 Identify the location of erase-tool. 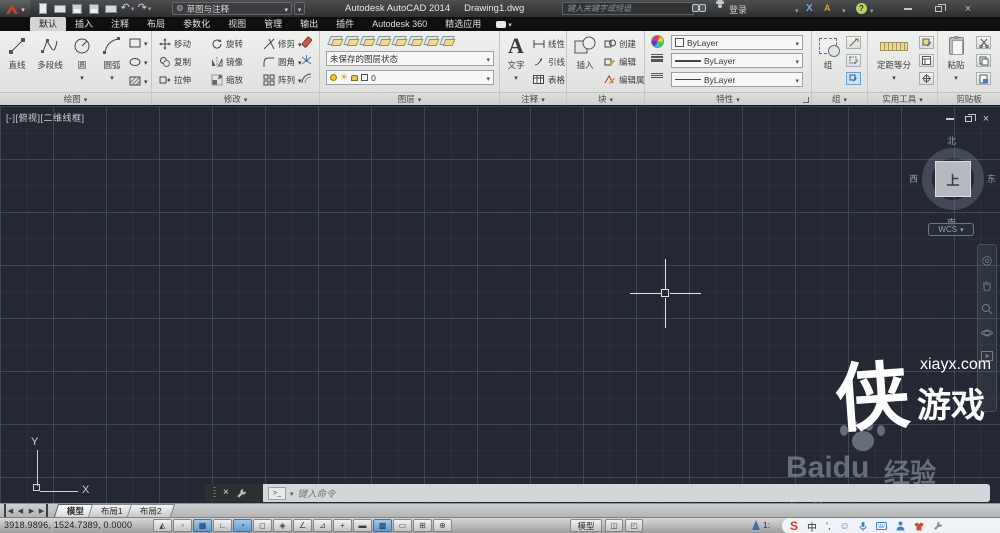
(306, 42).